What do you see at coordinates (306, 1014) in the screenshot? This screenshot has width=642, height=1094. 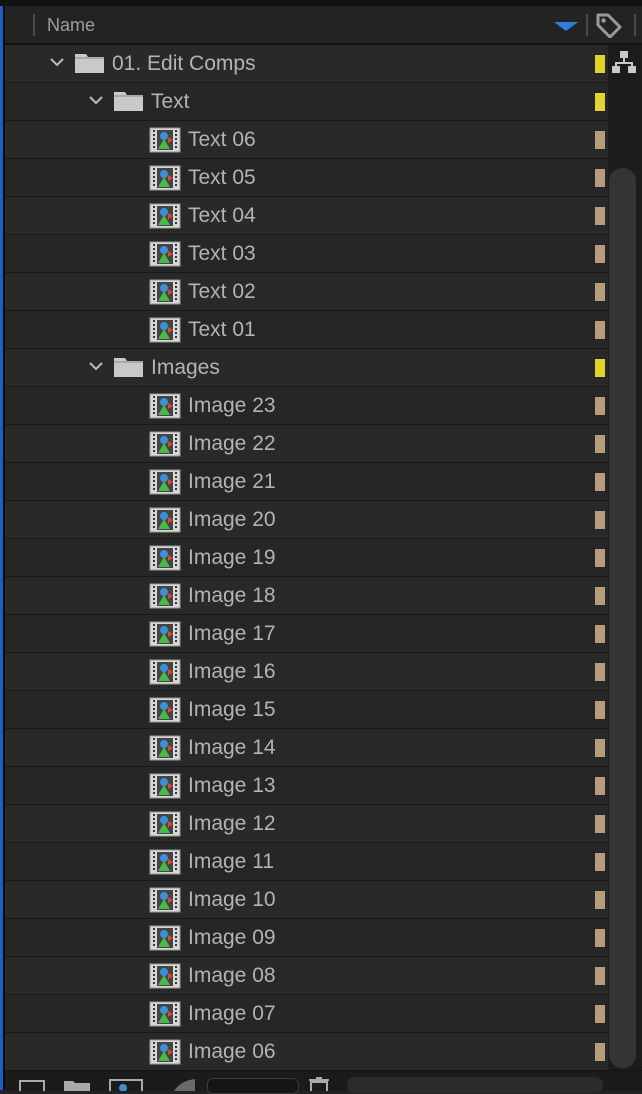 I see `composition-row: Image 07` at bounding box center [306, 1014].